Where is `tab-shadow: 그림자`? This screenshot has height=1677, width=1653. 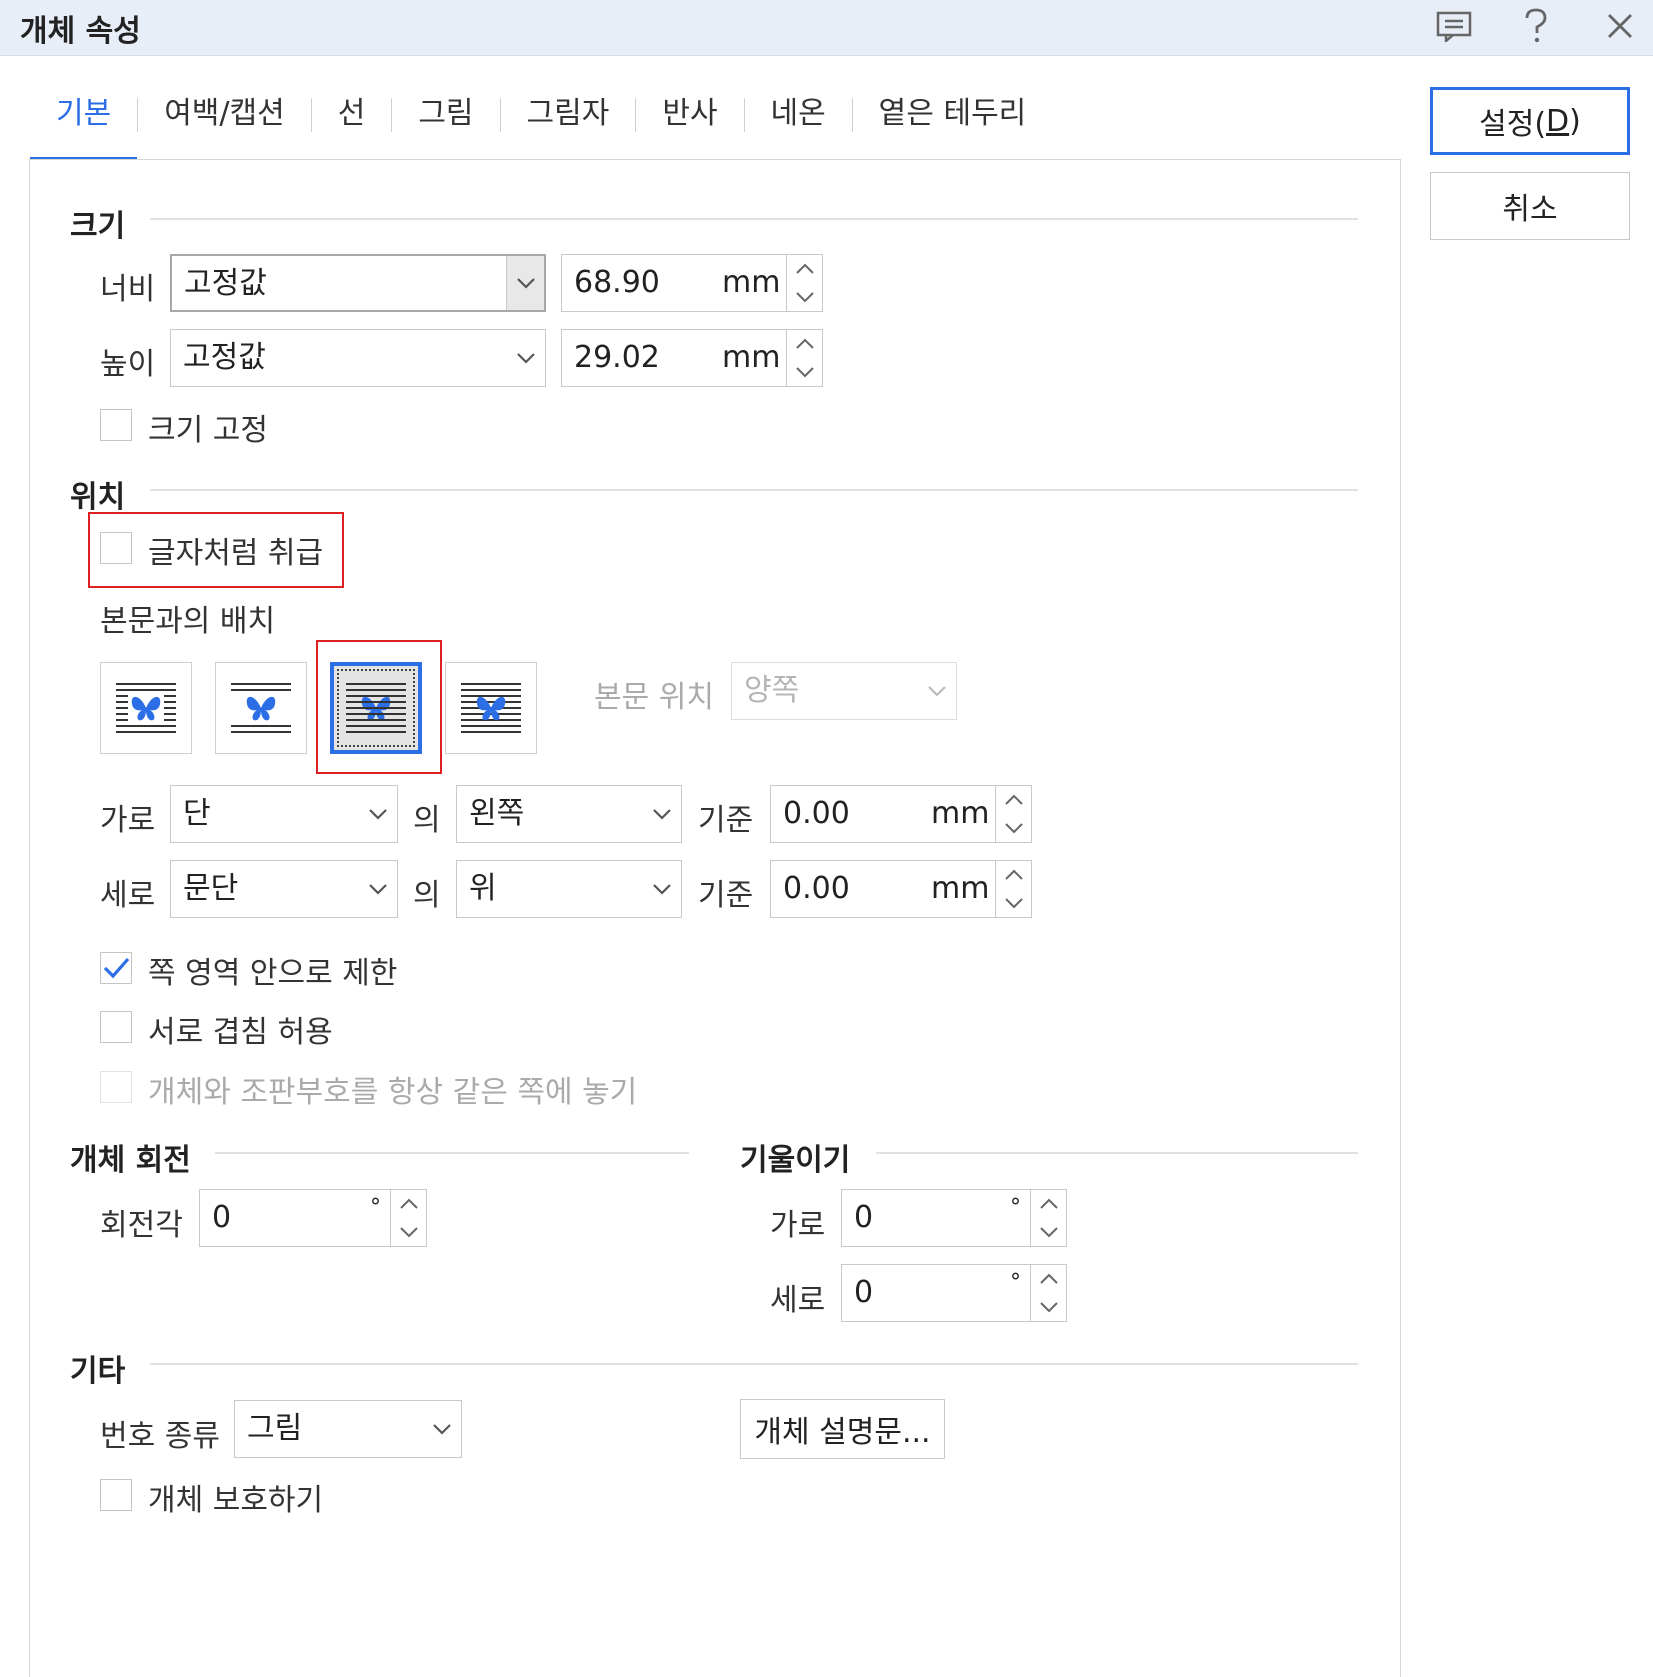
tab-shadow: 그림자 is located at coordinates (568, 124).